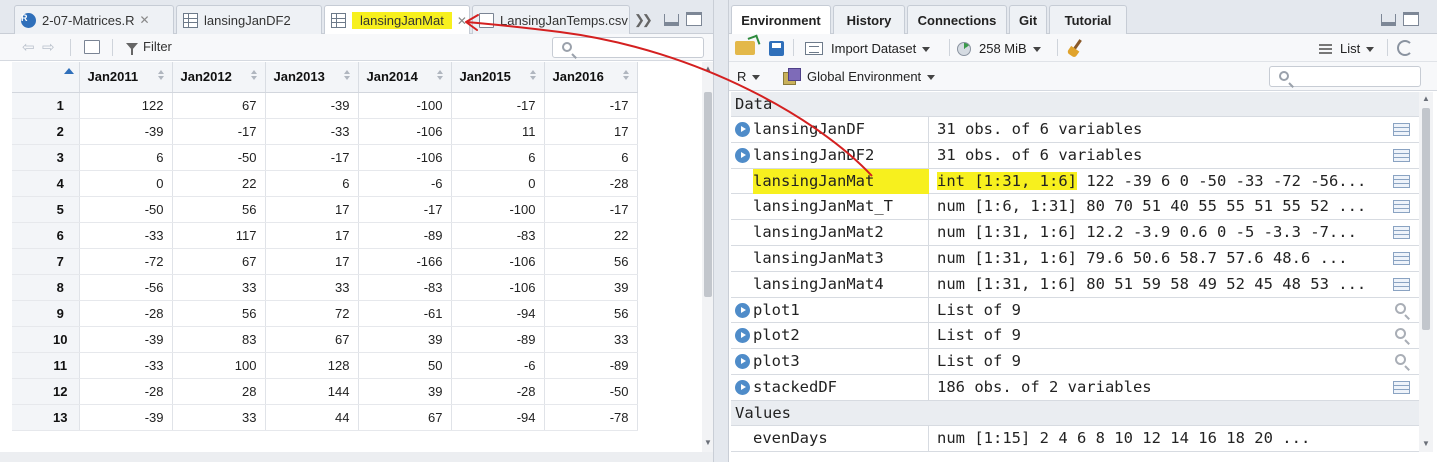 This screenshot has height=462, width=1437. What do you see at coordinates (312, 77) in the screenshot?
I see `column-header: Jan2013` at bounding box center [312, 77].